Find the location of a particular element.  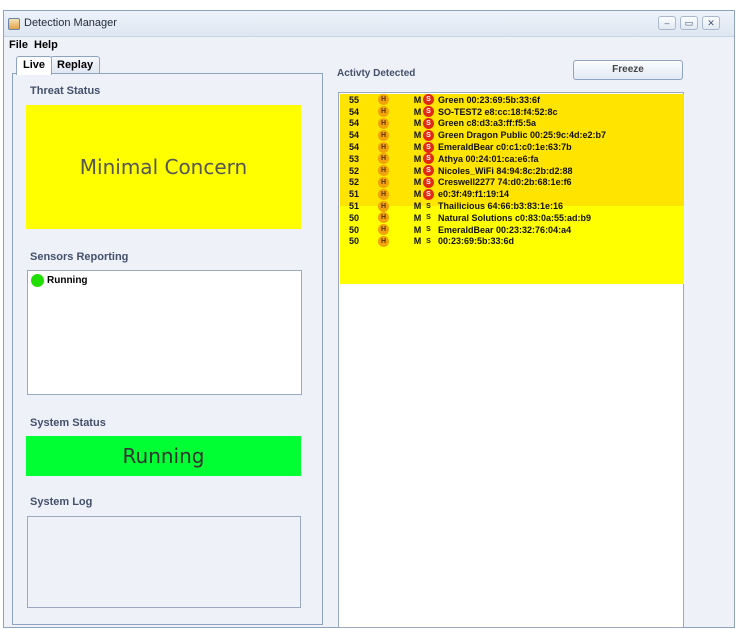

activity-network: Green Dragon Public 00:25:9c:4d:e2:b7 is located at coordinates (522, 135).